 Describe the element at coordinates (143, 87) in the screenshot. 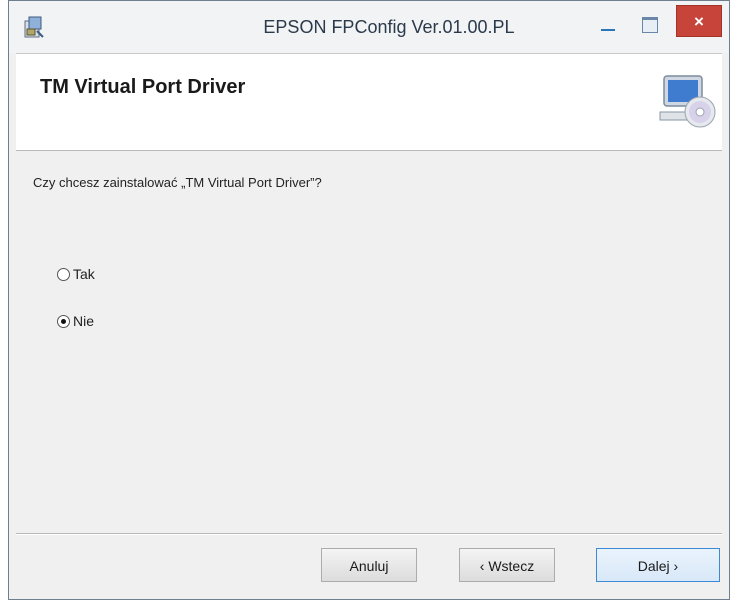

I see `page-title: TM Virtual Port Driver` at that location.